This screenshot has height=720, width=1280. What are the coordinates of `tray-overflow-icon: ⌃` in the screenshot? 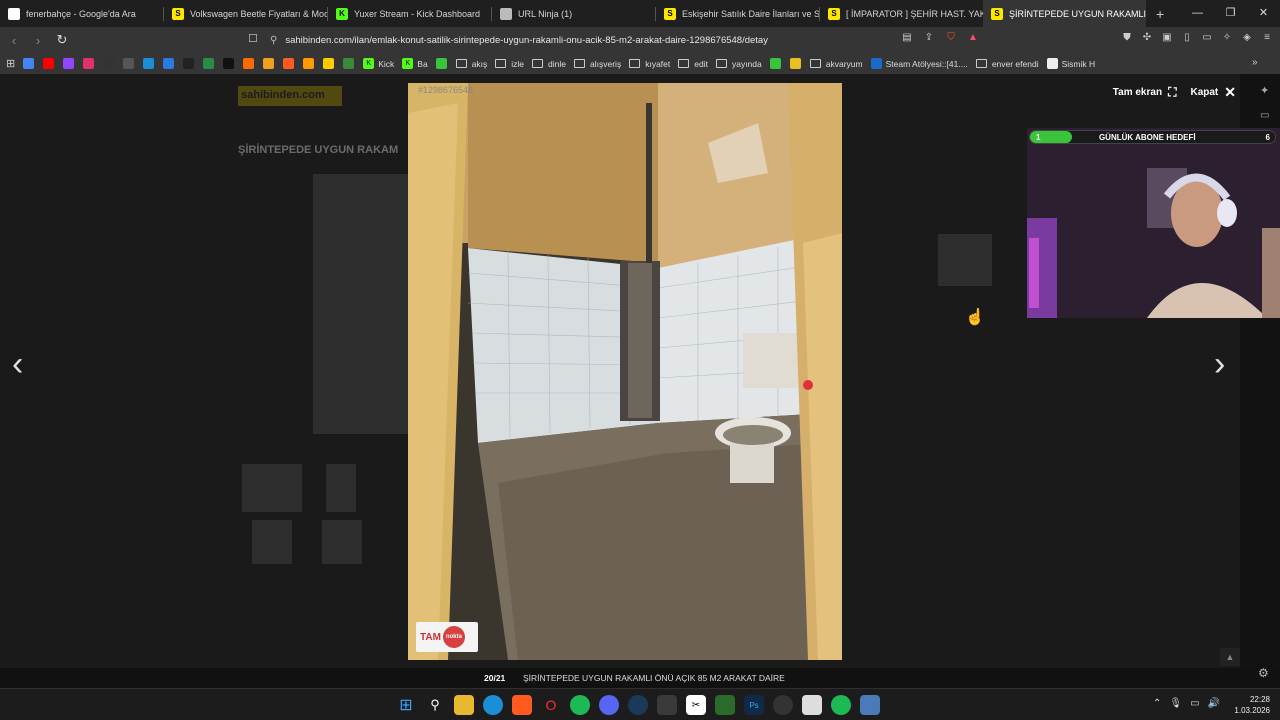 It's located at (1157, 703).